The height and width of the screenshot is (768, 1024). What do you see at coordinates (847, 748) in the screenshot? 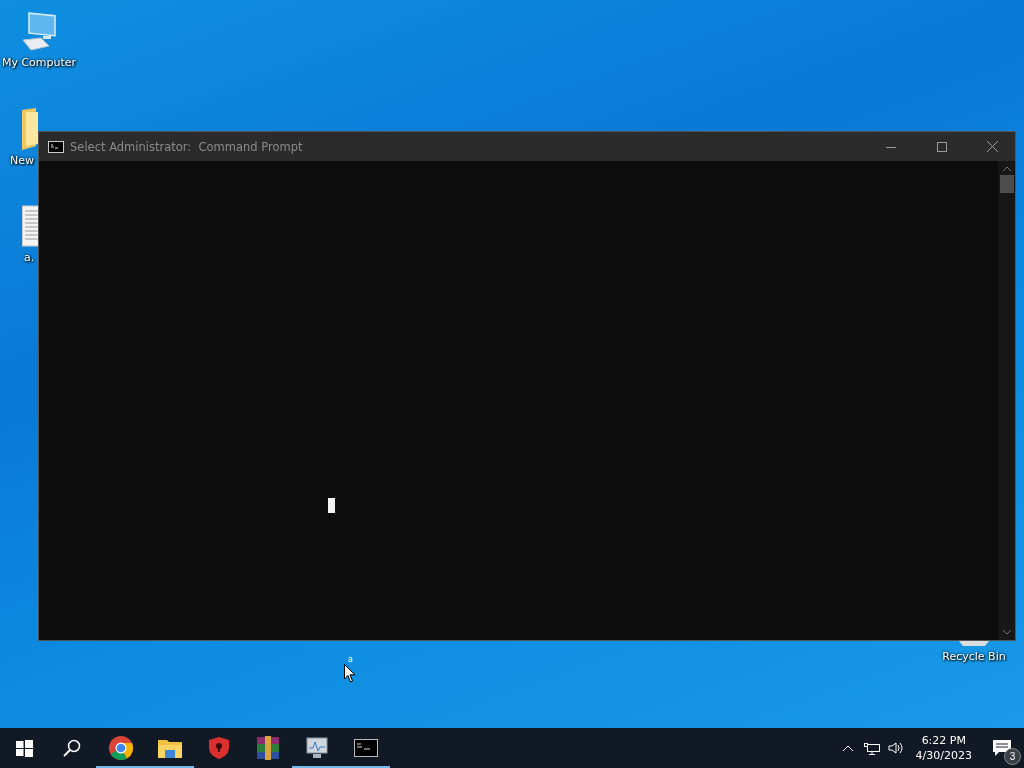
I see `chevron-up-icon` at bounding box center [847, 748].